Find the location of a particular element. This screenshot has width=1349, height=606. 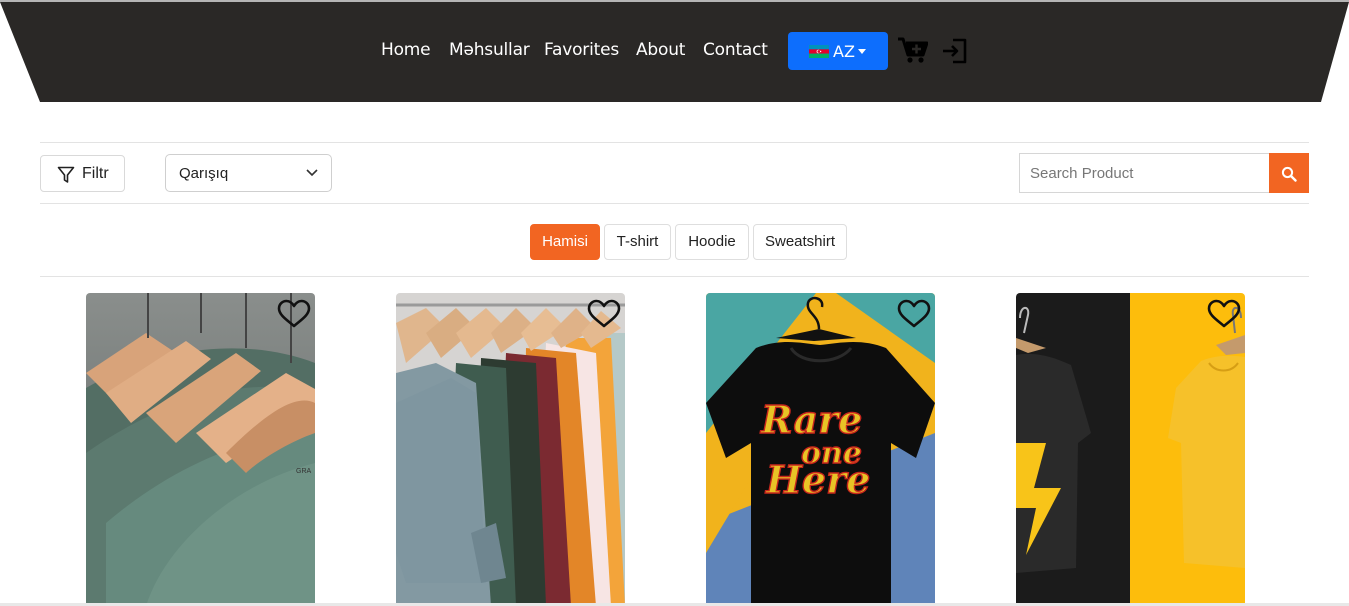

svg-text: GRA is located at coordinates (304, 471).